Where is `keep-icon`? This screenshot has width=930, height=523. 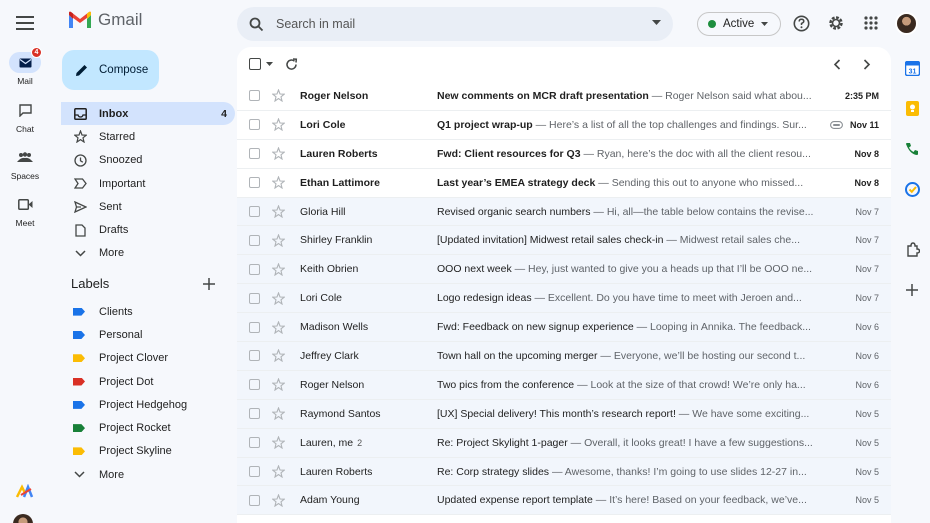 keep-icon is located at coordinates (912, 108).